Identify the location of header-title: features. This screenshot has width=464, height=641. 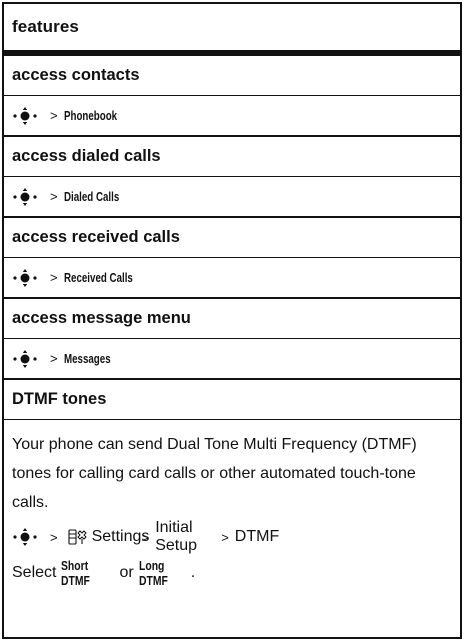
(45, 26).